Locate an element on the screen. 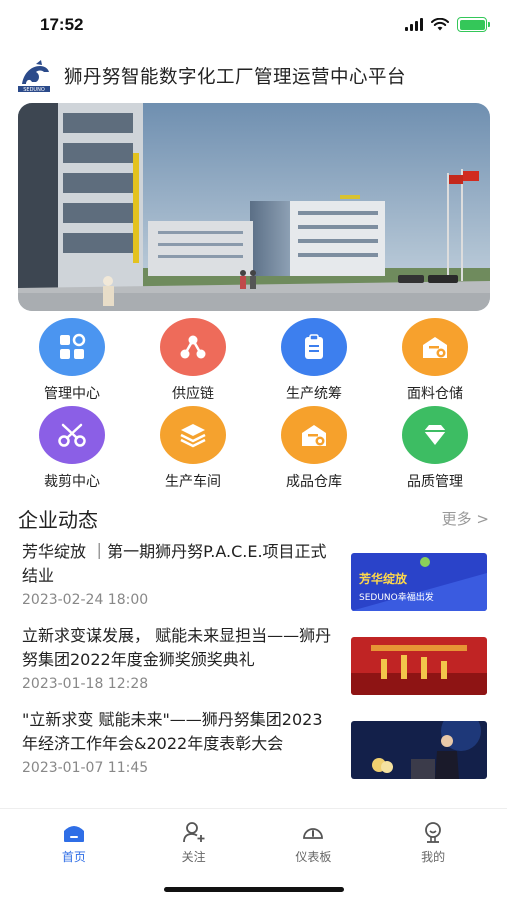  signal-icon is located at coordinates (414, 24).